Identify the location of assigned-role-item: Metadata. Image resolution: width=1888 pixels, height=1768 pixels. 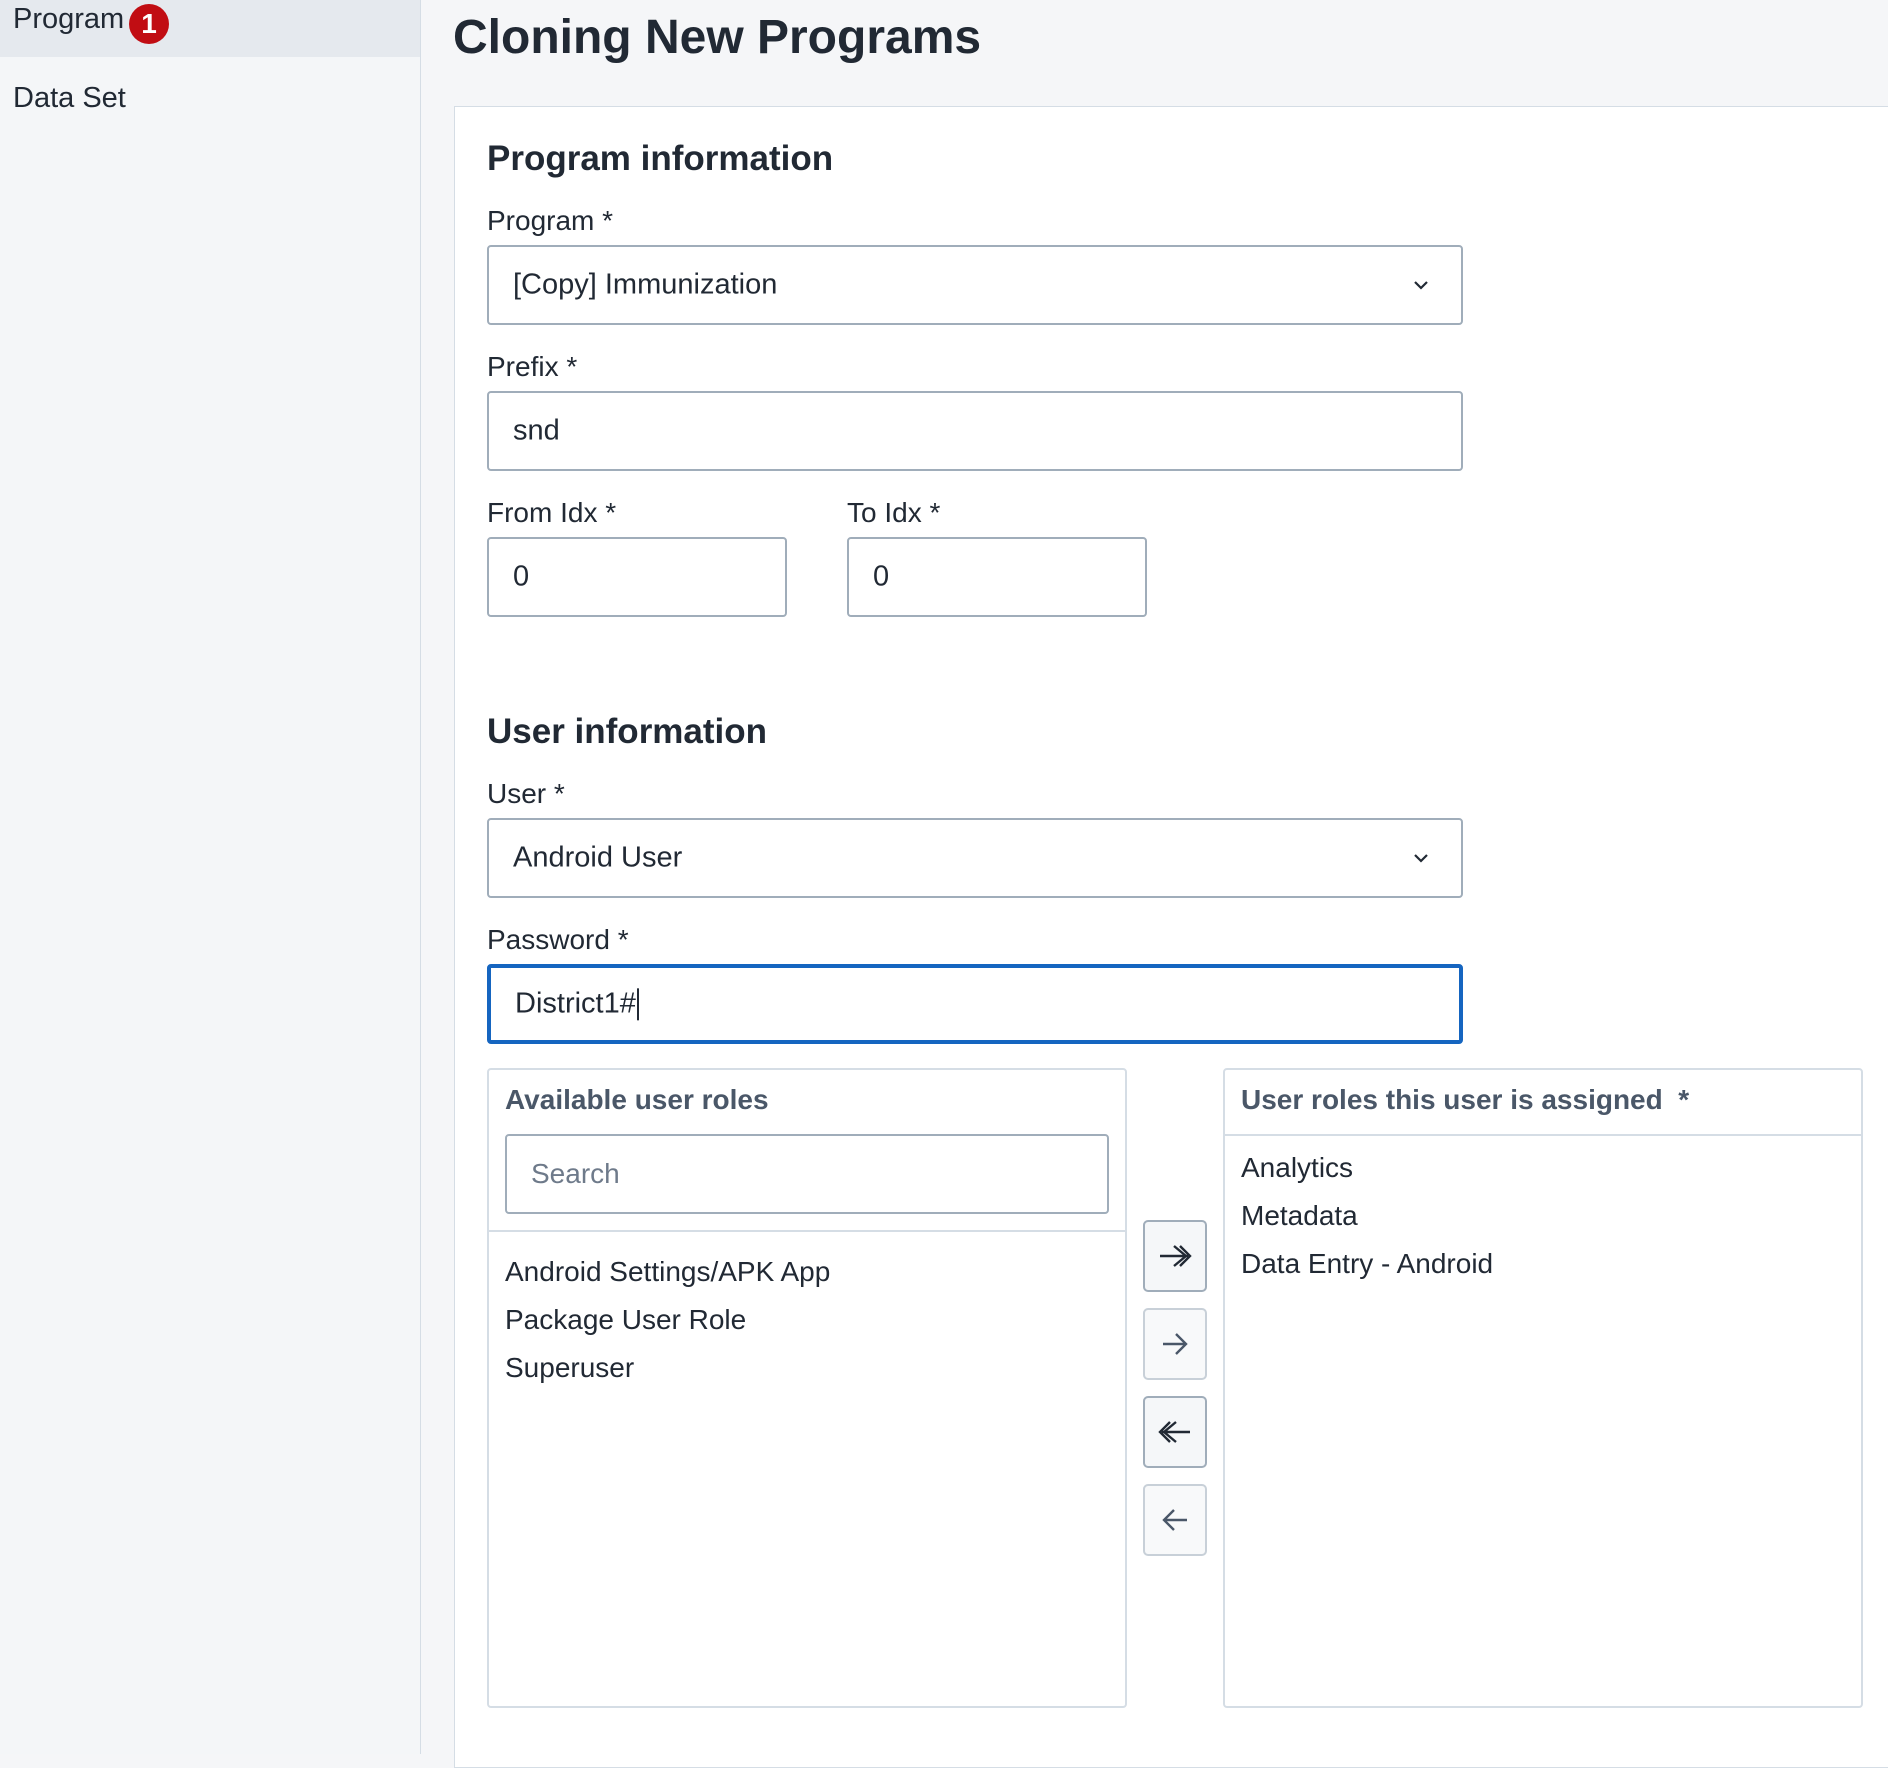
(1299, 1216).